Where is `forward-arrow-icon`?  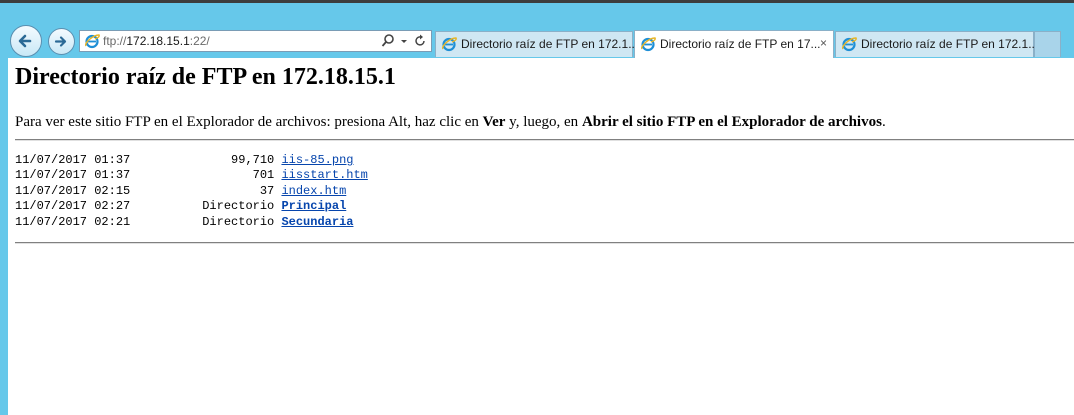
forward-arrow-icon is located at coordinates (60, 41).